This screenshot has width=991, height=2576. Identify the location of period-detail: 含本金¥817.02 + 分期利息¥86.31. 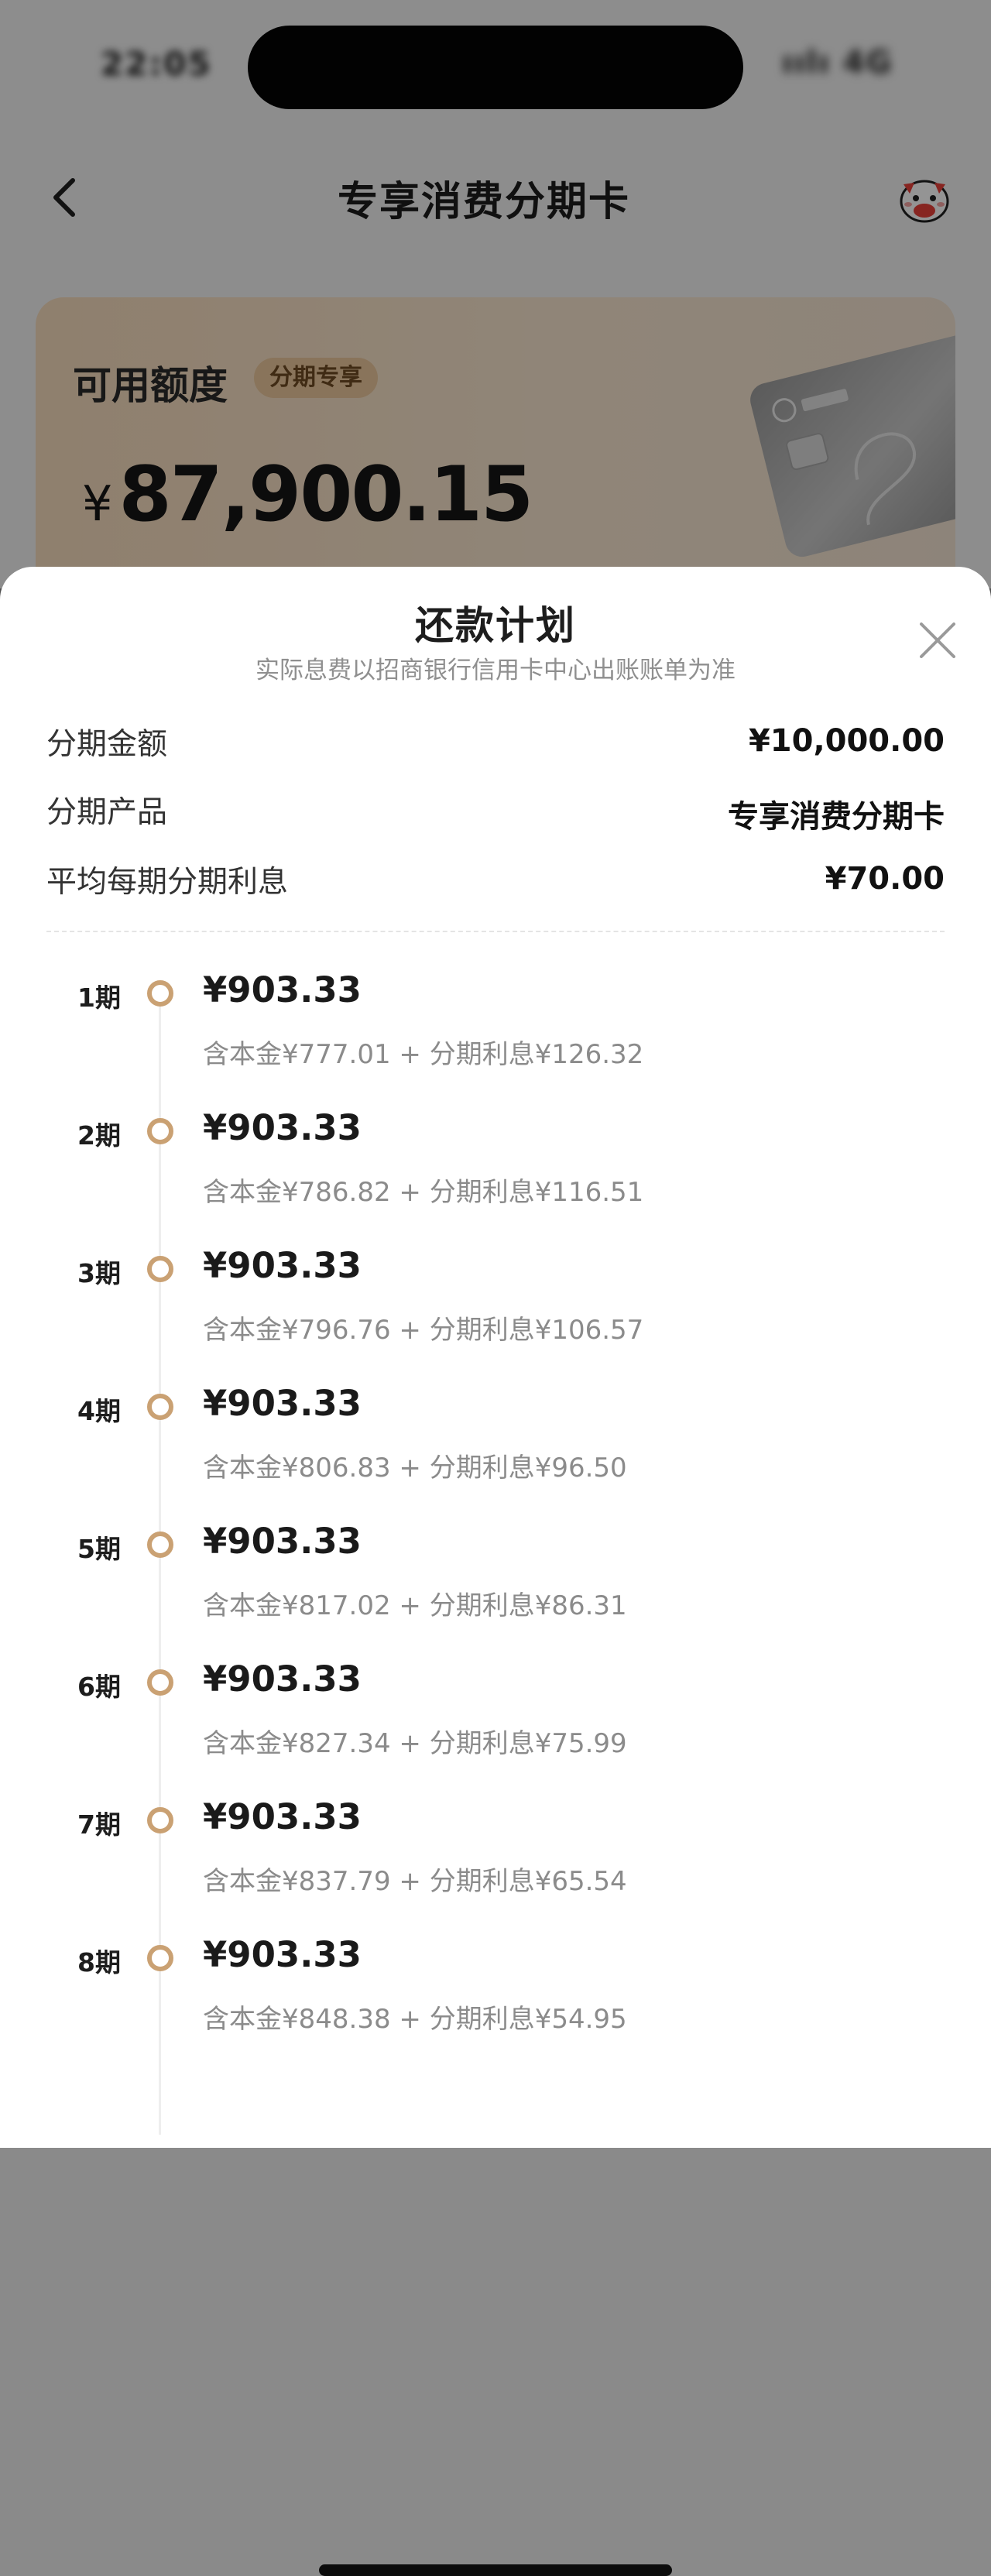
(415, 1605).